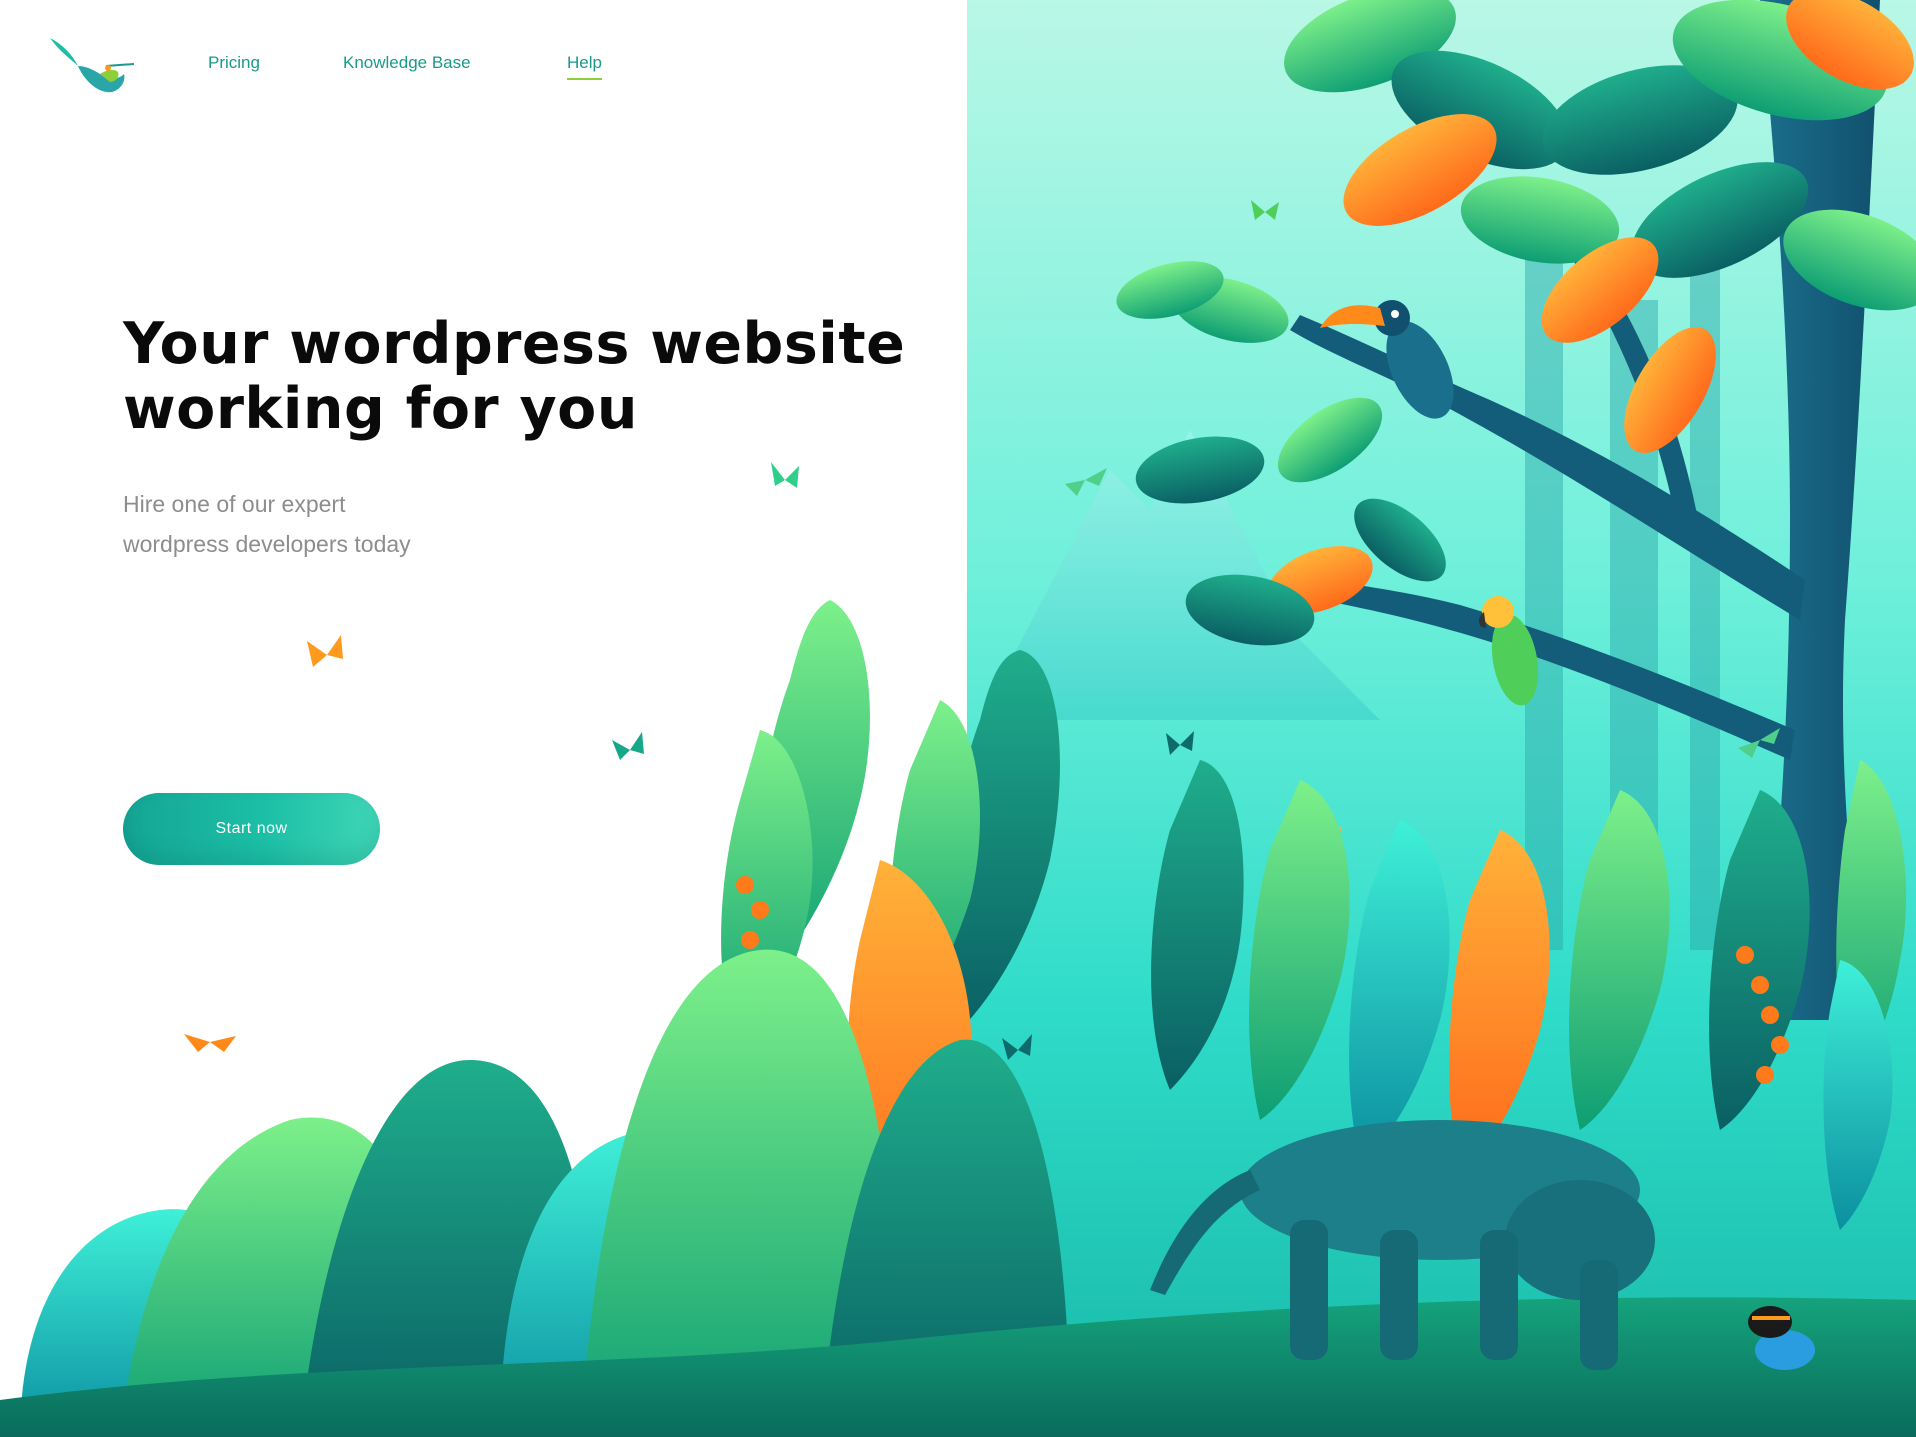 This screenshot has height=1437, width=1916. What do you see at coordinates (407, 63) in the screenshot?
I see `nav-link-knowledge-base: Knowledge Base` at bounding box center [407, 63].